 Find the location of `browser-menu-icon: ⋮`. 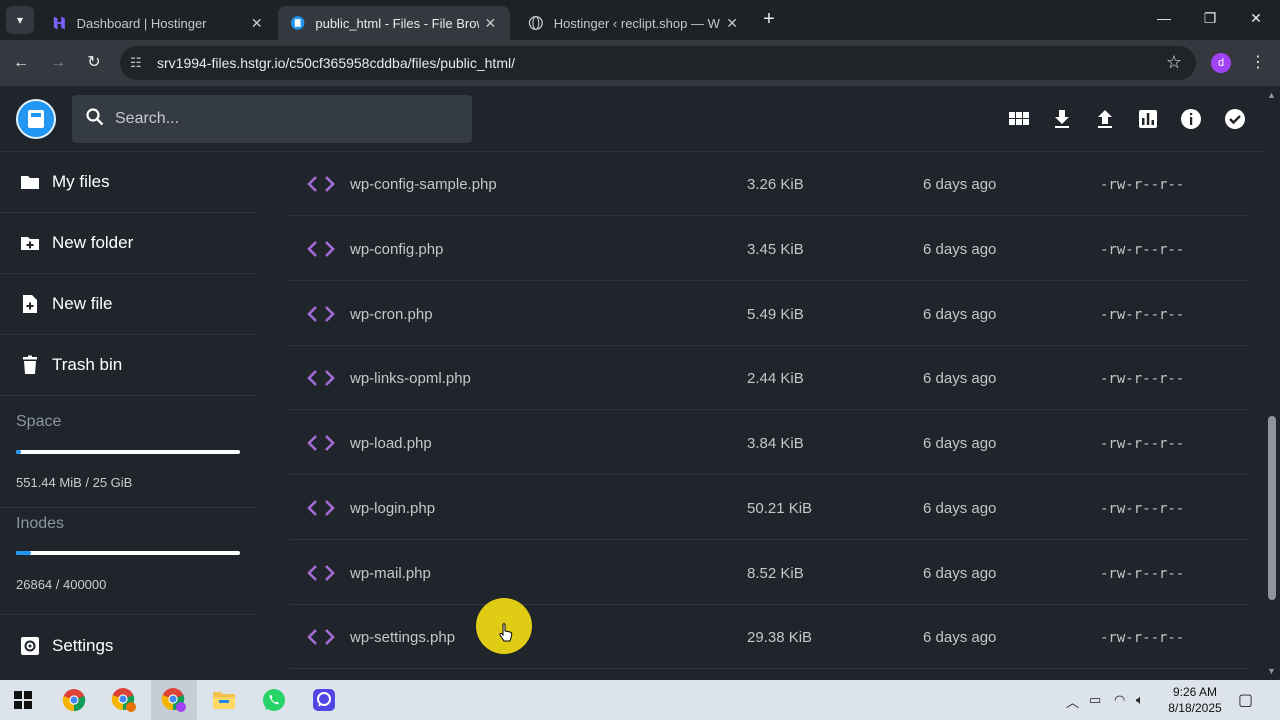

browser-menu-icon: ⋮ is located at coordinates (1258, 62).